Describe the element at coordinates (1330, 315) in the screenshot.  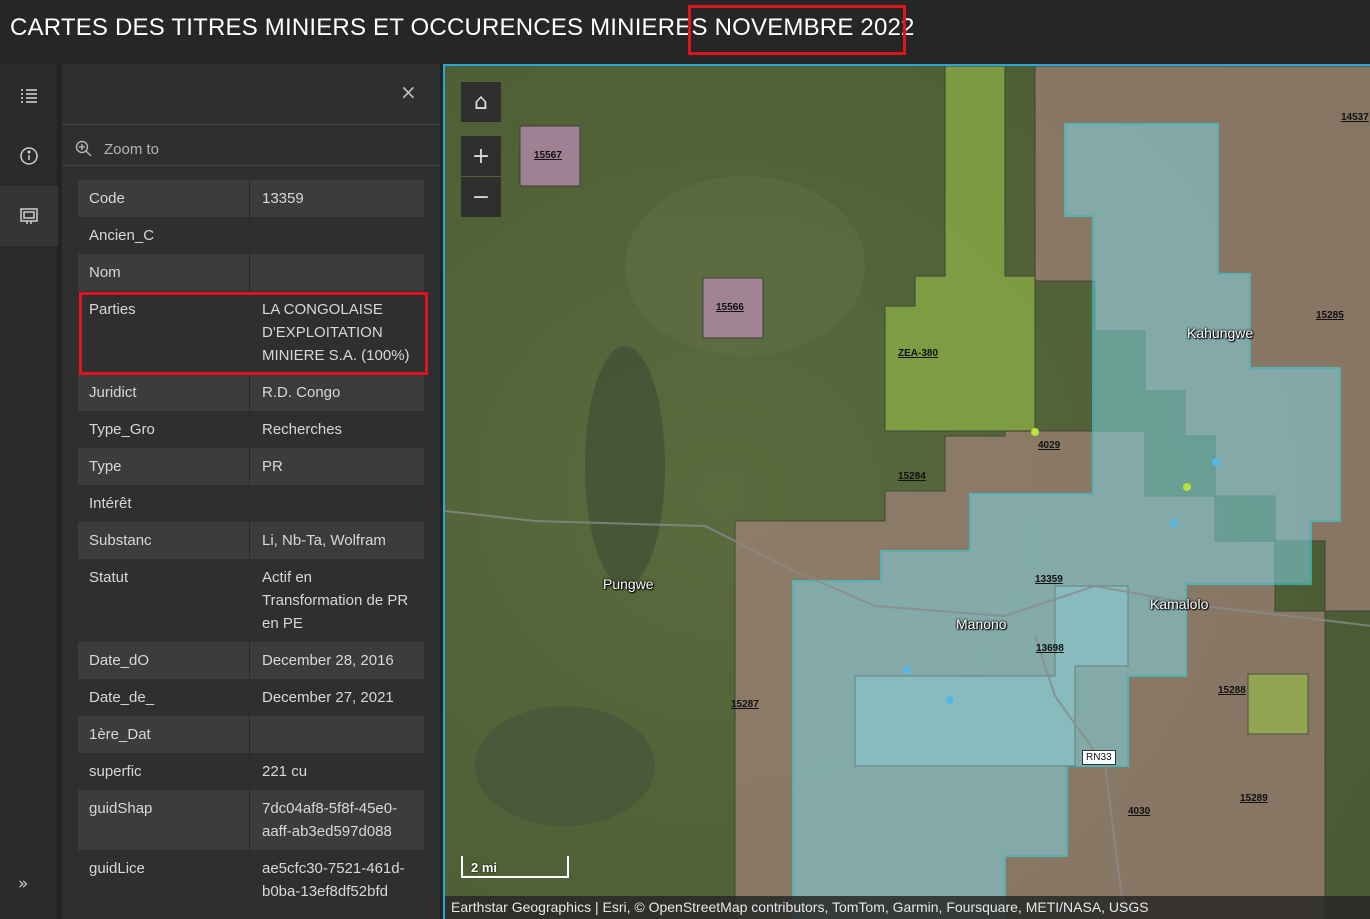
I see `parcel-label: 15285` at that location.